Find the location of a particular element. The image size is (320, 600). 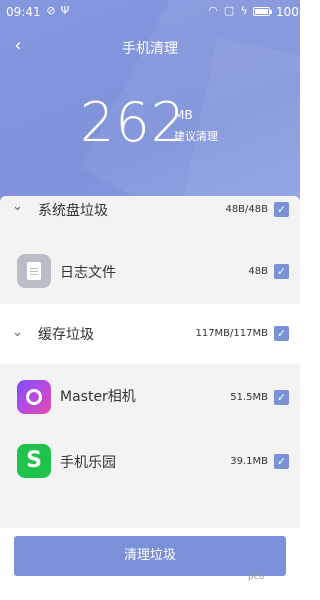

clean-junk-button: 清理垃圾 is located at coordinates (150, 556).